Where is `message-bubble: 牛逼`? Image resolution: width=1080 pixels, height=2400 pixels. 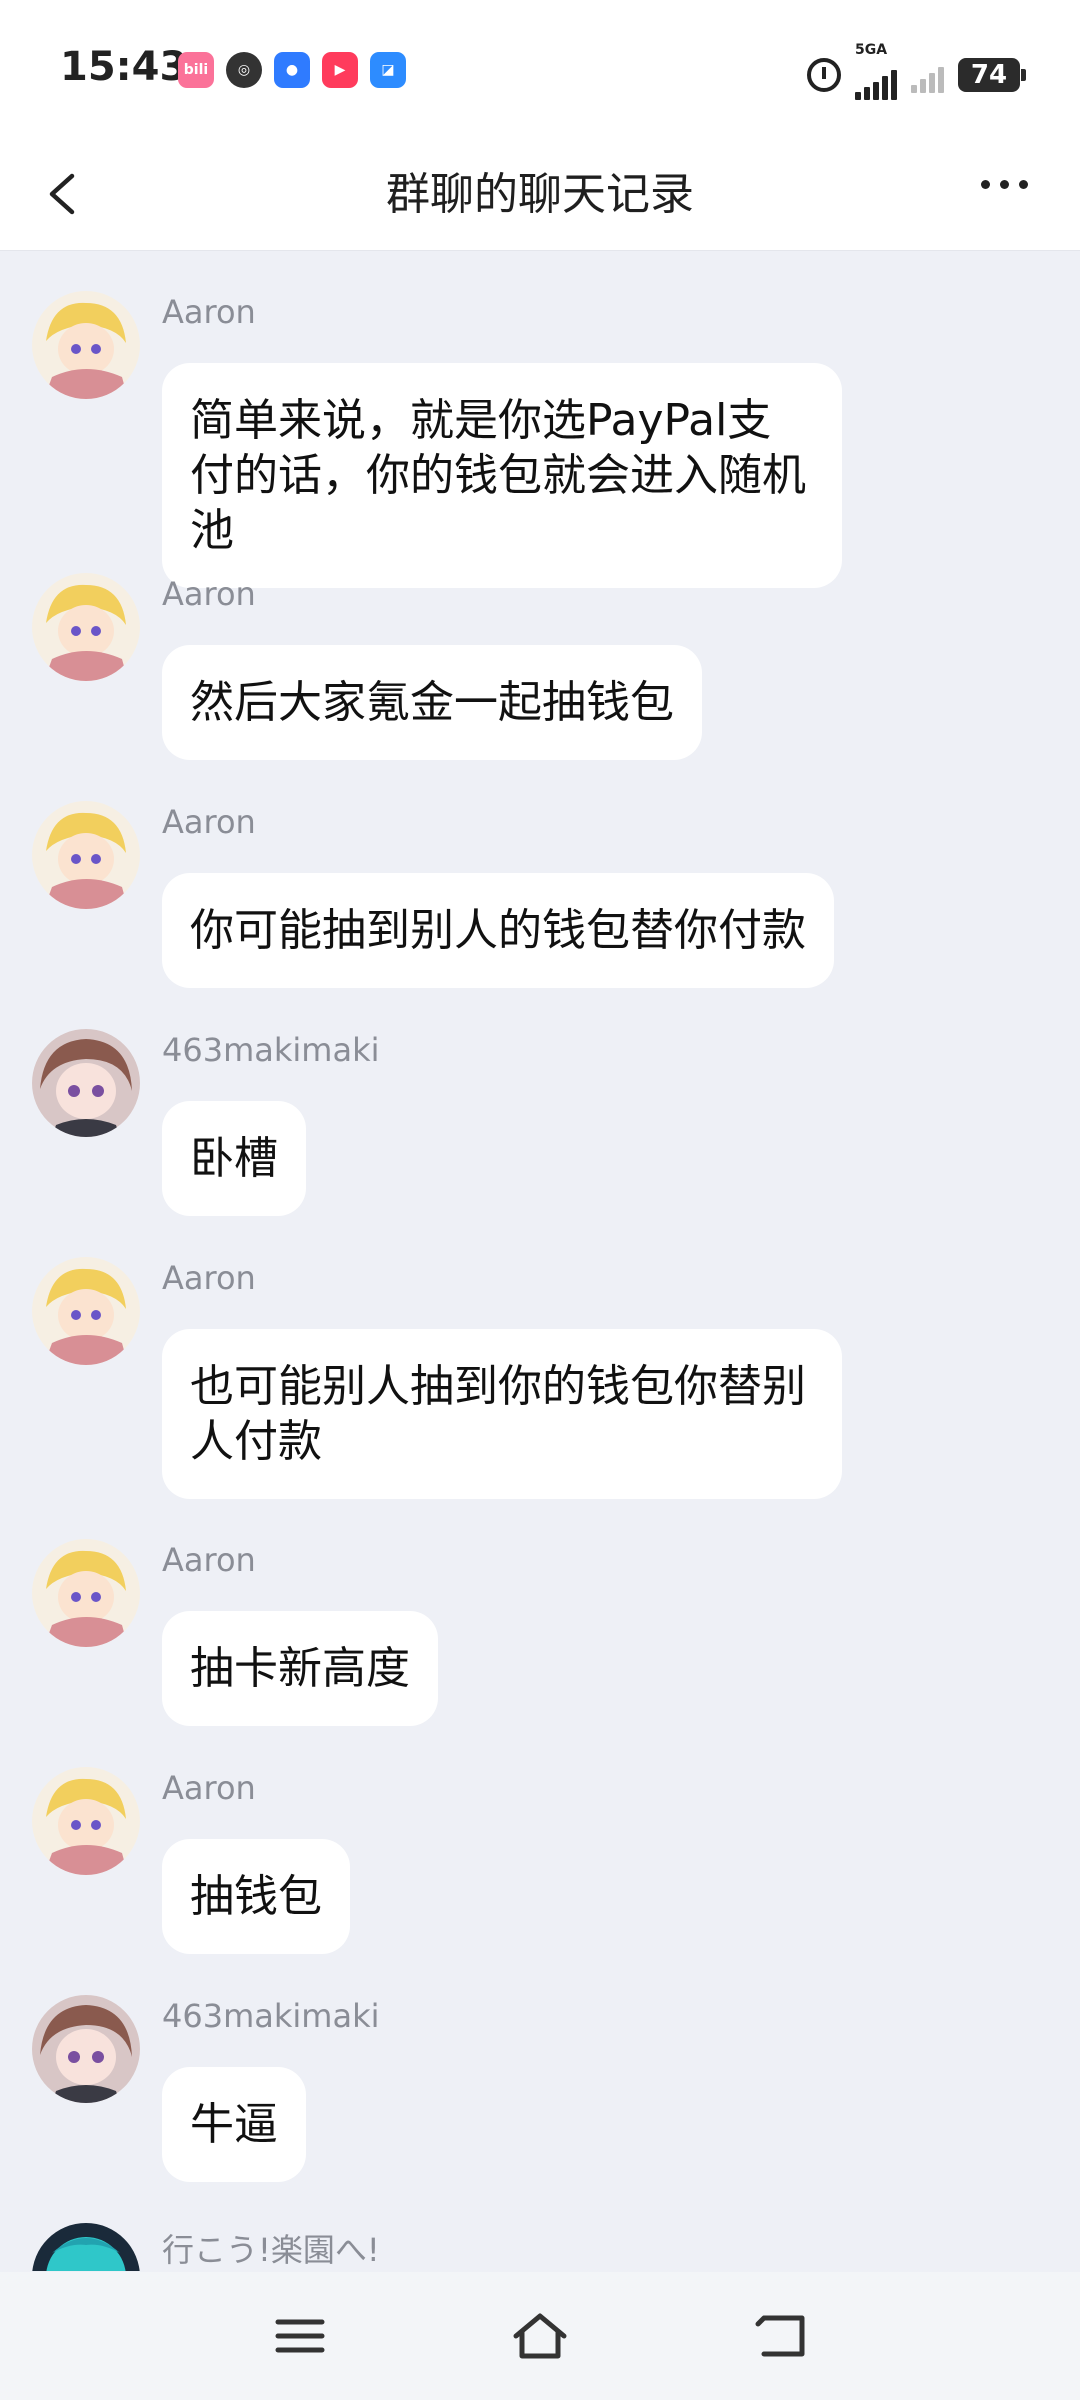
message-bubble: 牛逼 is located at coordinates (234, 2124).